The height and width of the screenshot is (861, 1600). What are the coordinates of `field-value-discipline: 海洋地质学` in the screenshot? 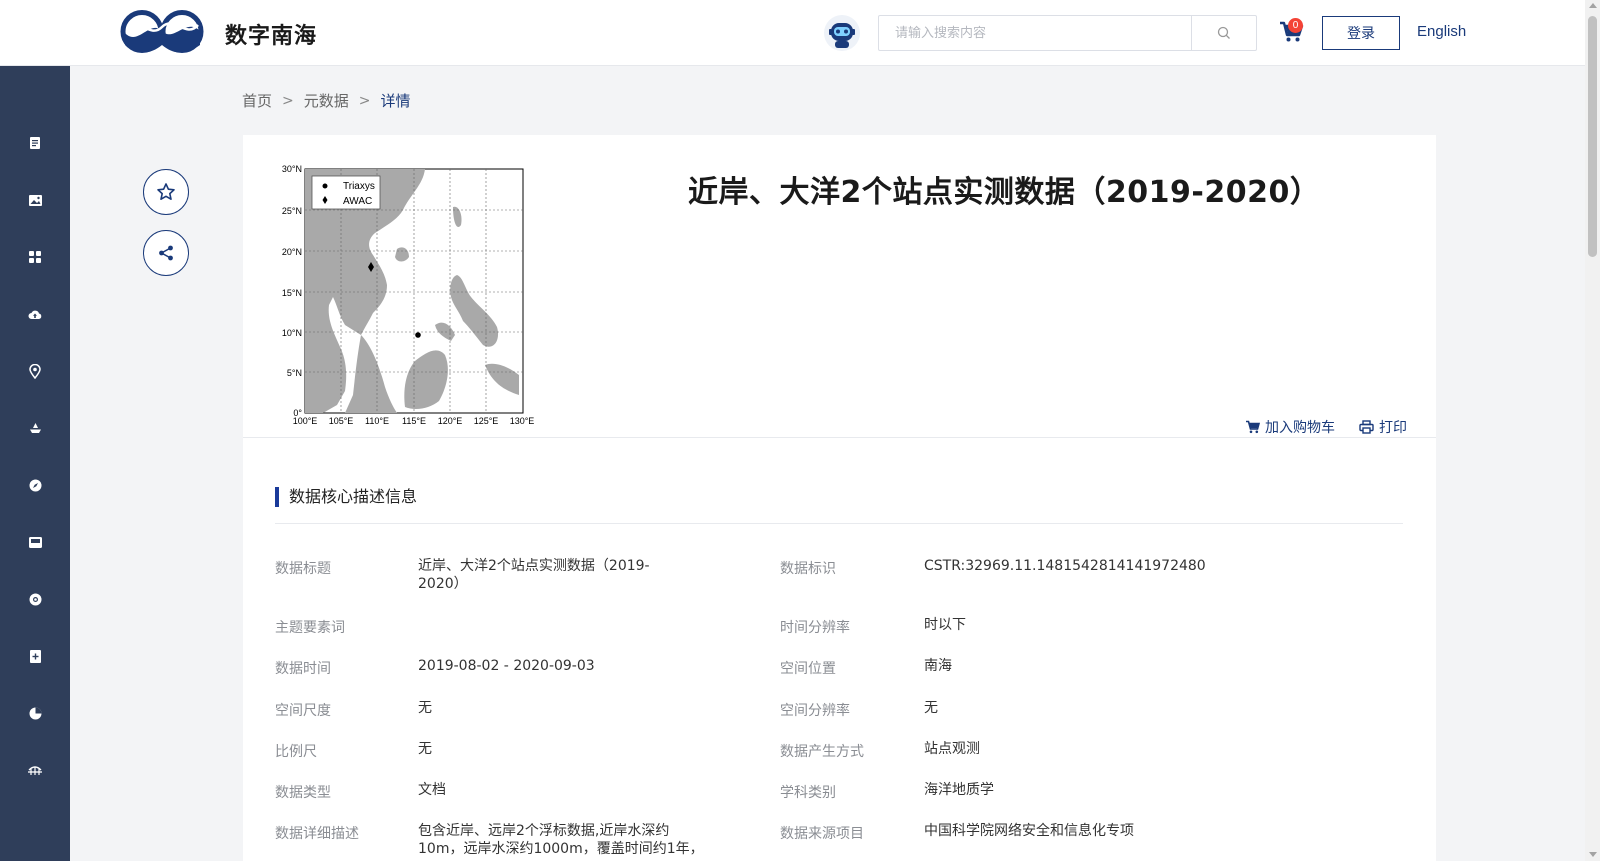 It's located at (959, 790).